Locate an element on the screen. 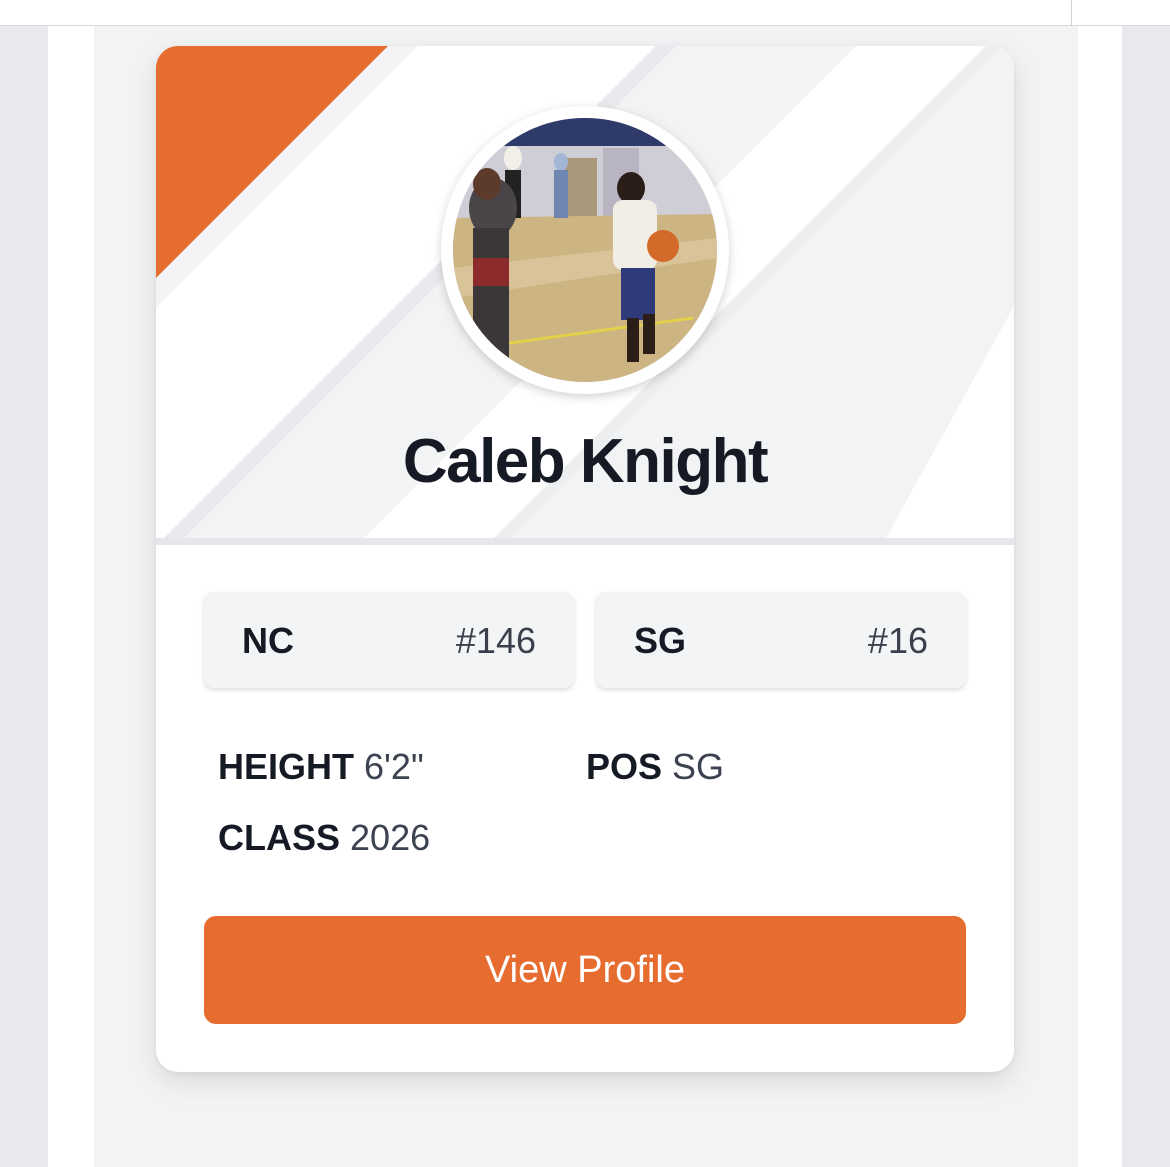 Image resolution: width=1170 pixels, height=1167 pixels. top-bar-divider is located at coordinates (1071, 13).